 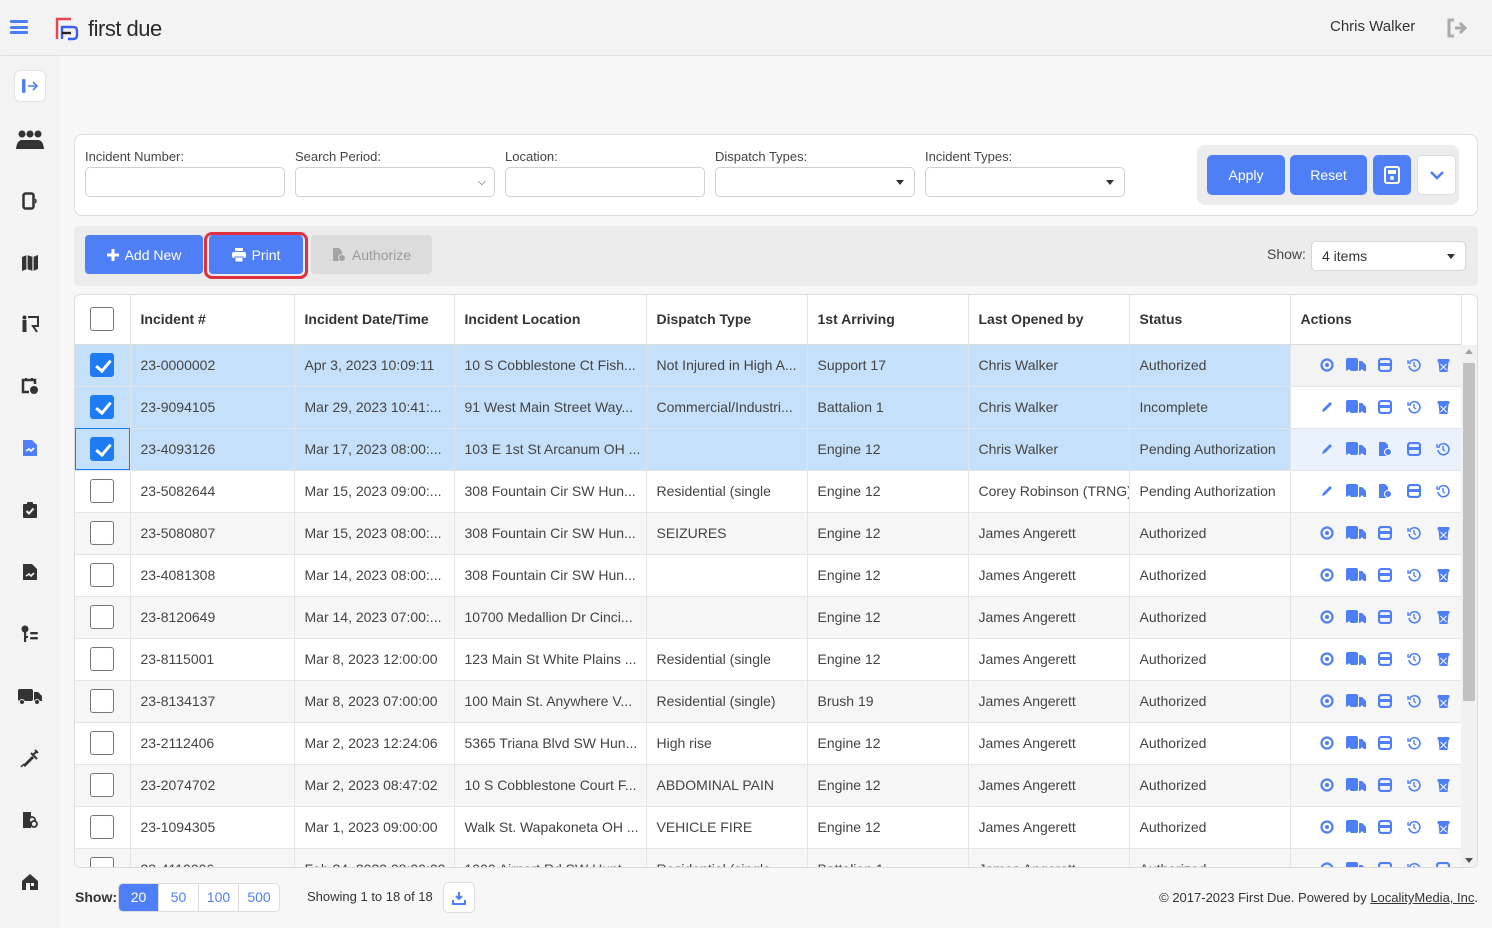 I want to click on sidebar-item-apparatus, so click(x=30, y=696).